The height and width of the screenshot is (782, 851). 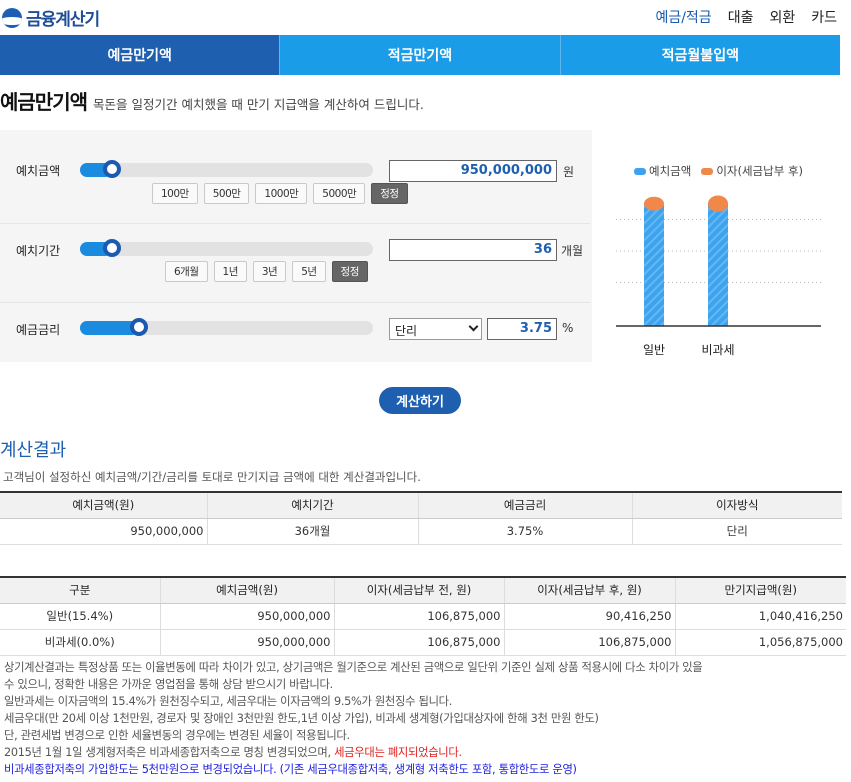 I want to click on note-text-blue: (기존 세금우대종합저축, 생계형 저축한도 포함, 통합한도로 운영), so click(x=426, y=769).